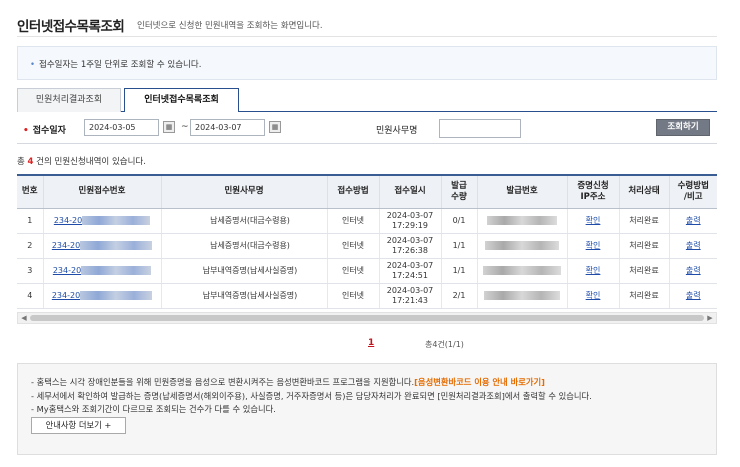 The width and height of the screenshot is (740, 467). I want to click on receipt-time: 17:29:19, so click(410, 225).